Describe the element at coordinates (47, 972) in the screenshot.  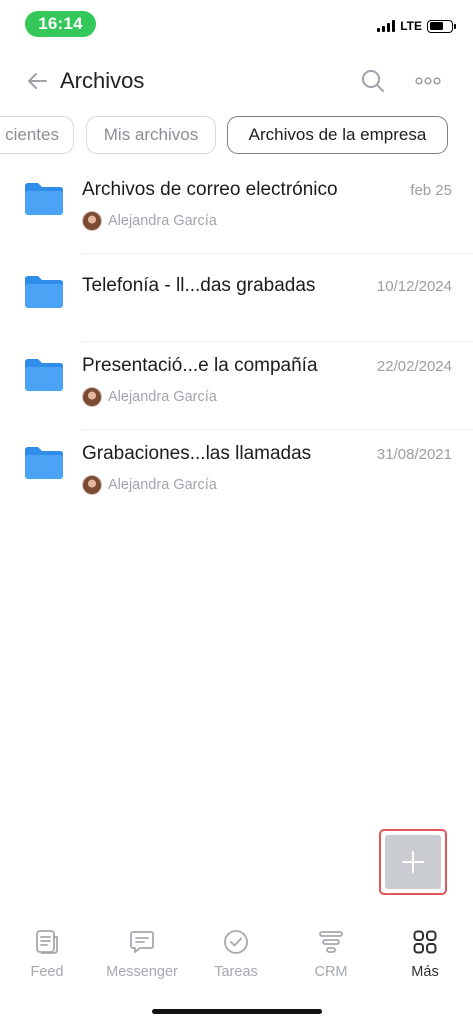
I see `nav-label: Feed` at that location.